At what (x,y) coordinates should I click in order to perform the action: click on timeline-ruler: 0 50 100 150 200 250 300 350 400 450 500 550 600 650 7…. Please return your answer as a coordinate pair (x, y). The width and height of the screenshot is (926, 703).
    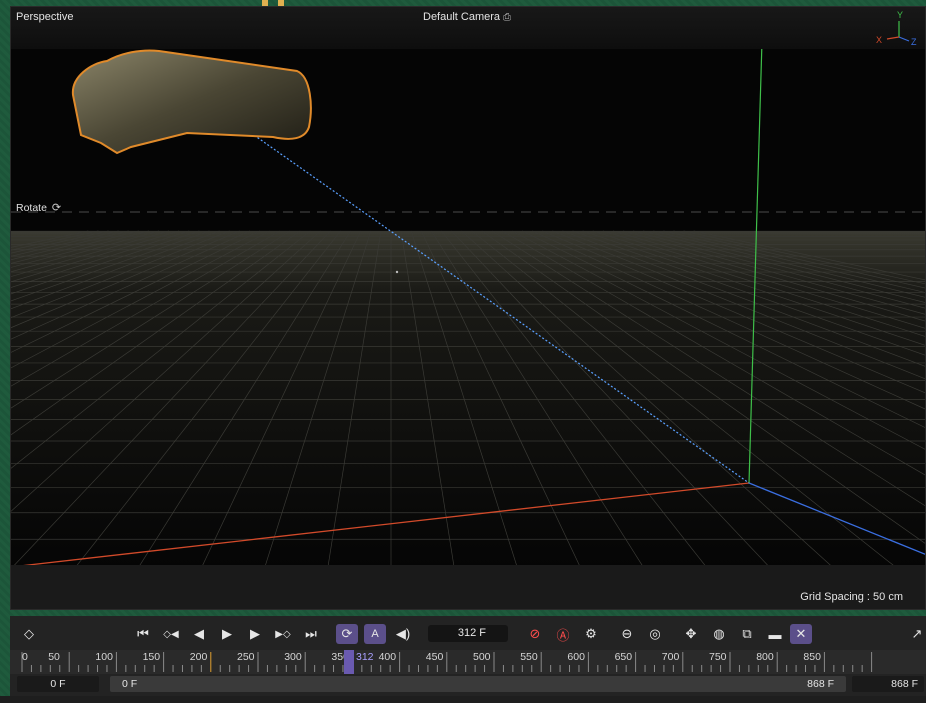
    Looking at the image, I should click on (468, 662).